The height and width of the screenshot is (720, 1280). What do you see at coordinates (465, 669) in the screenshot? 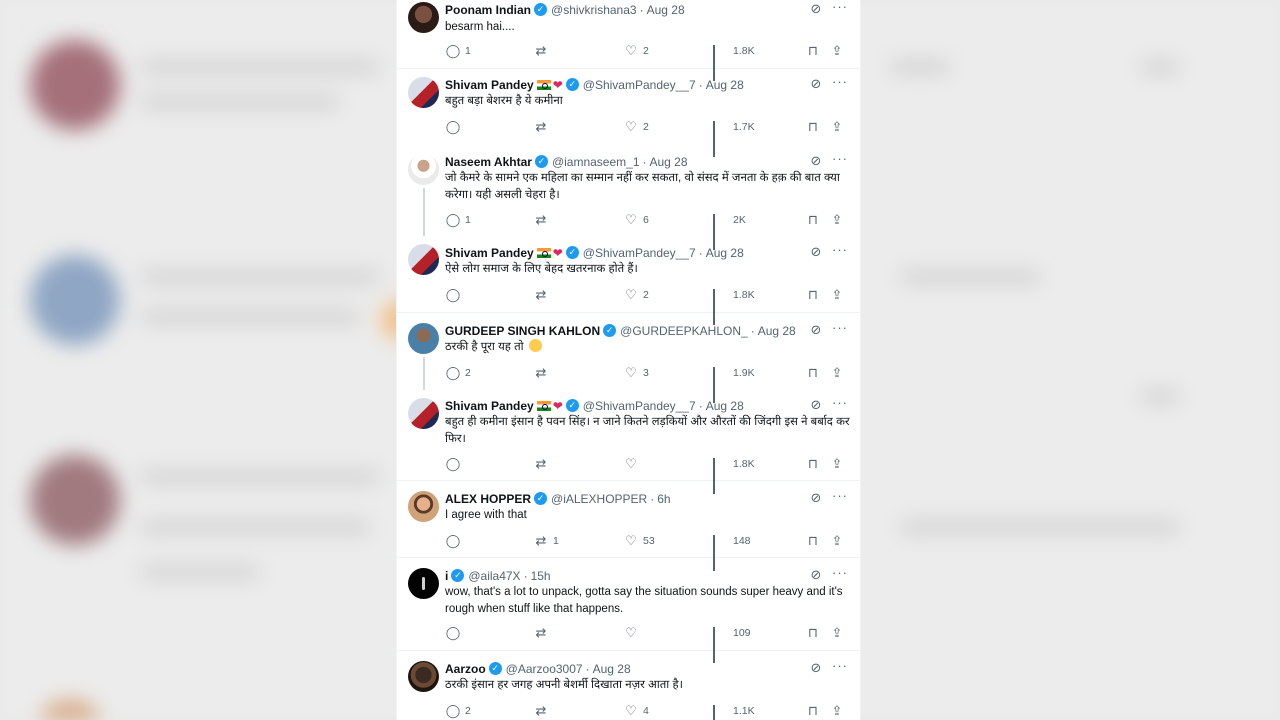
I see `display-name: Aarzoo` at bounding box center [465, 669].